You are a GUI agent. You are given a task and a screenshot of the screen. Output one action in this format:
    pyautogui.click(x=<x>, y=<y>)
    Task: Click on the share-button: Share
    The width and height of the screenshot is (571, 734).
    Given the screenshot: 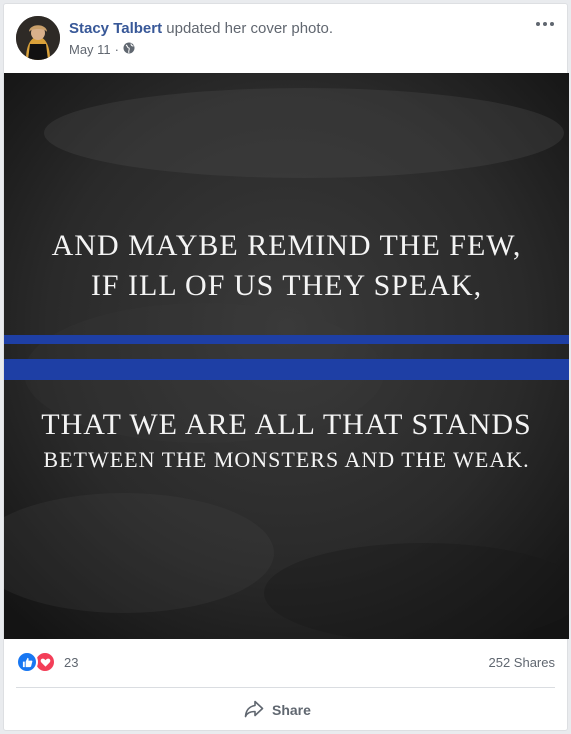 What is the action you would take?
    pyautogui.click(x=277, y=710)
    